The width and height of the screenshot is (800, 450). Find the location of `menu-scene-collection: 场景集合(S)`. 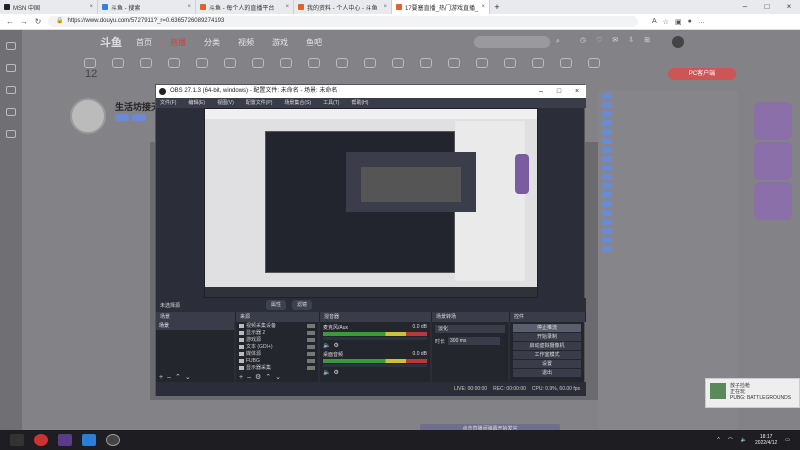

menu-scene-collection: 场景集合(S) is located at coordinates (297, 103).